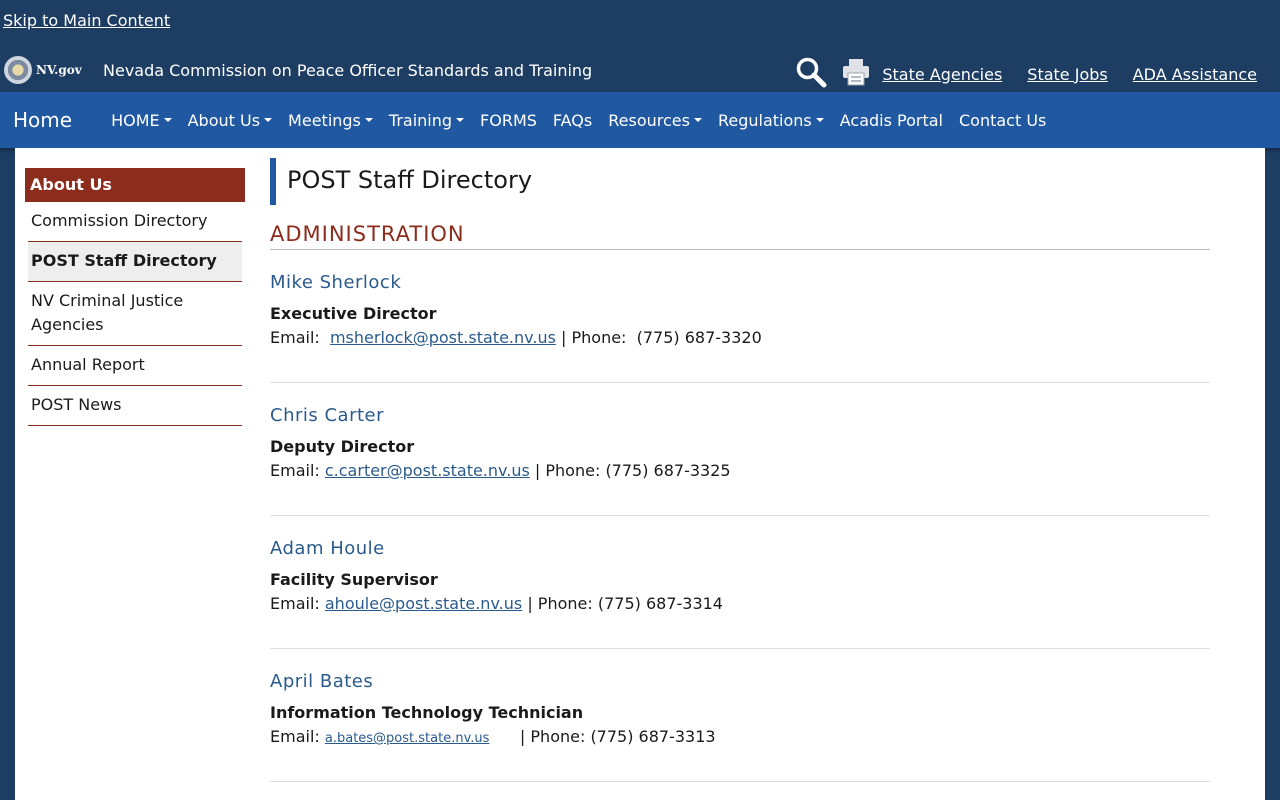  What do you see at coordinates (59, 70) in the screenshot?
I see `nv-gov-logo-text: NV.gov` at bounding box center [59, 70].